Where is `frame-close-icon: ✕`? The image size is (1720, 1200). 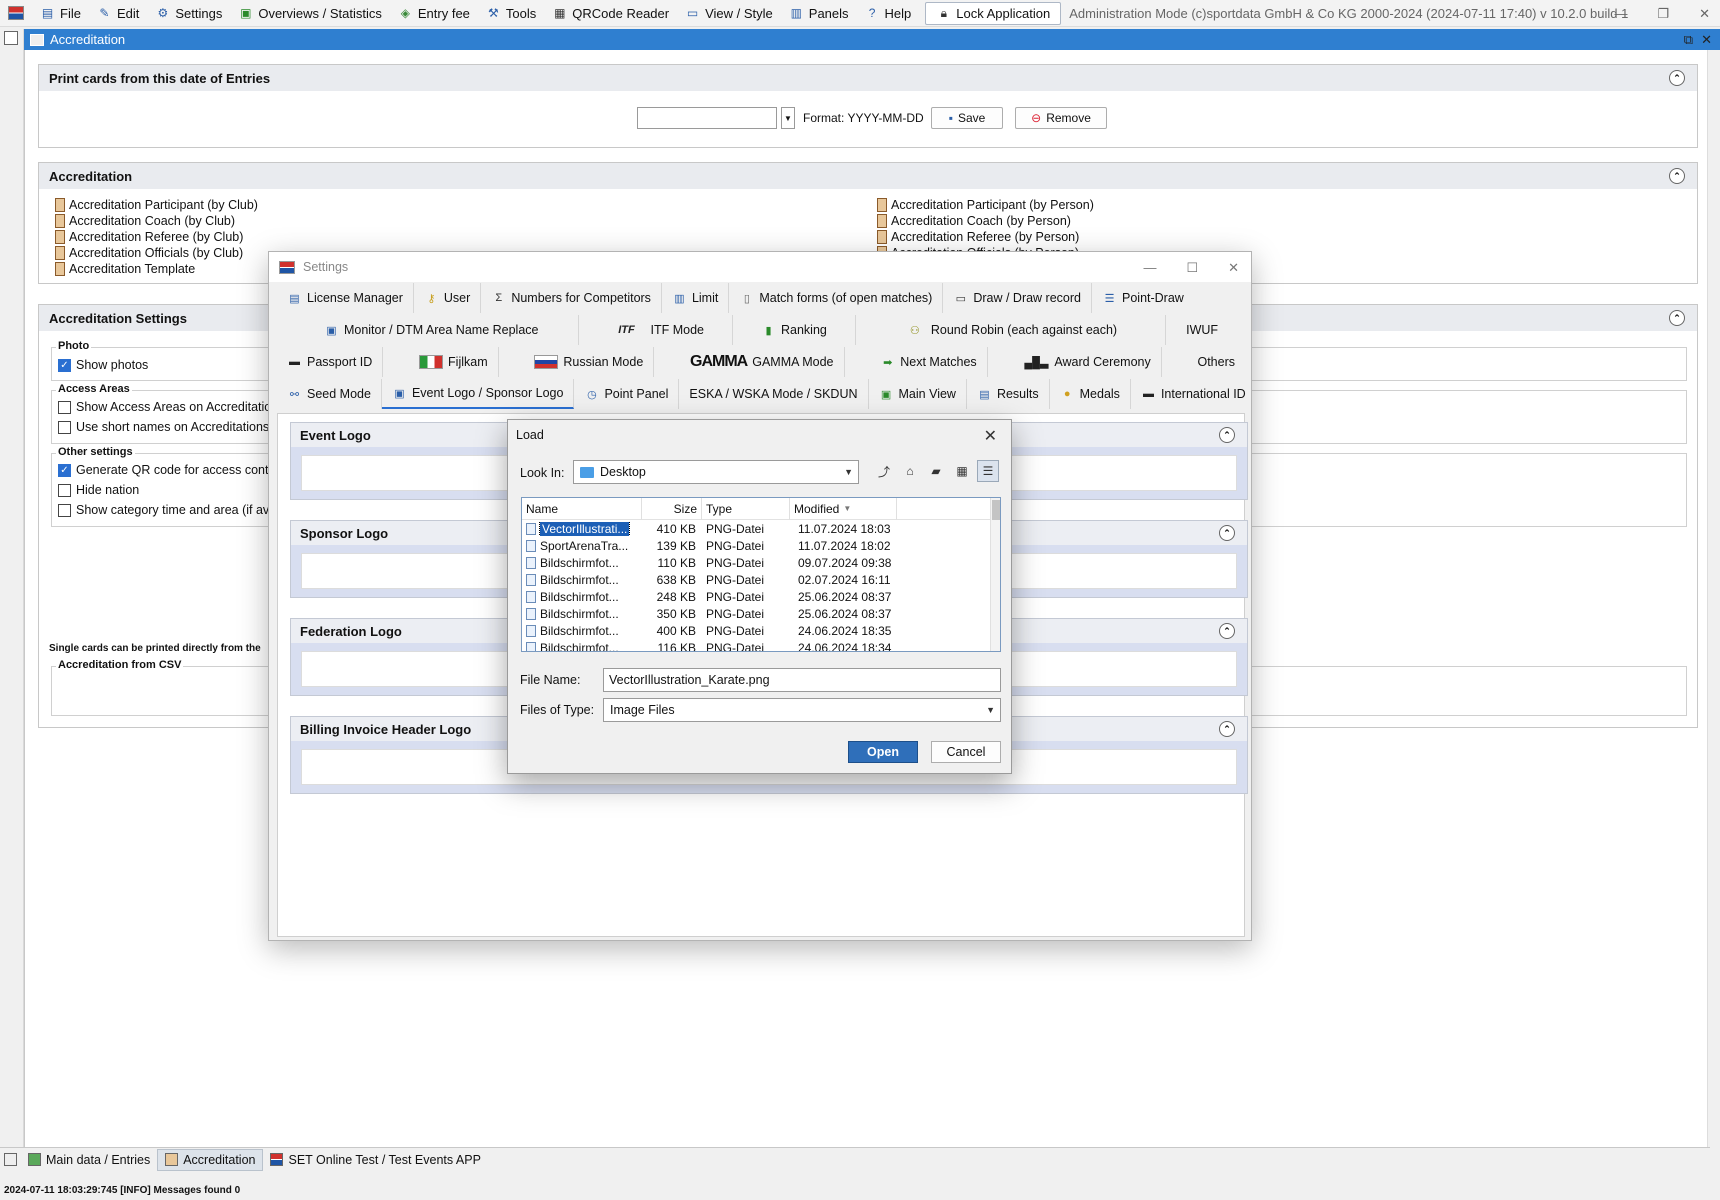
frame-close-icon: ✕ is located at coordinates (1706, 40).